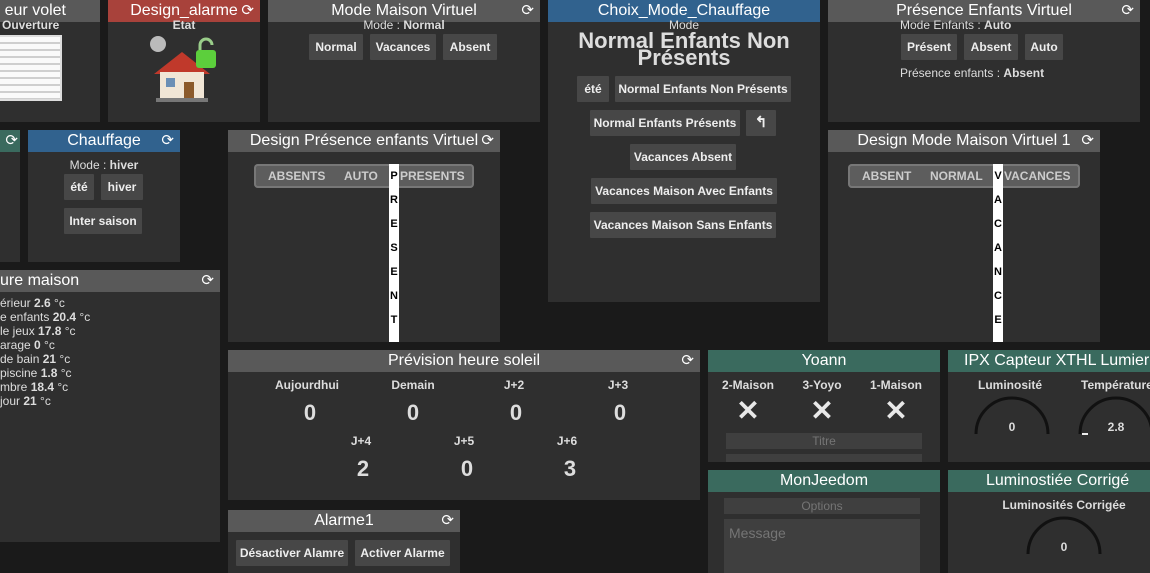 The height and width of the screenshot is (573, 1150). What do you see at coordinates (122, 187) in the screenshot?
I see `chauffage-hiver-button: hiver` at bounding box center [122, 187].